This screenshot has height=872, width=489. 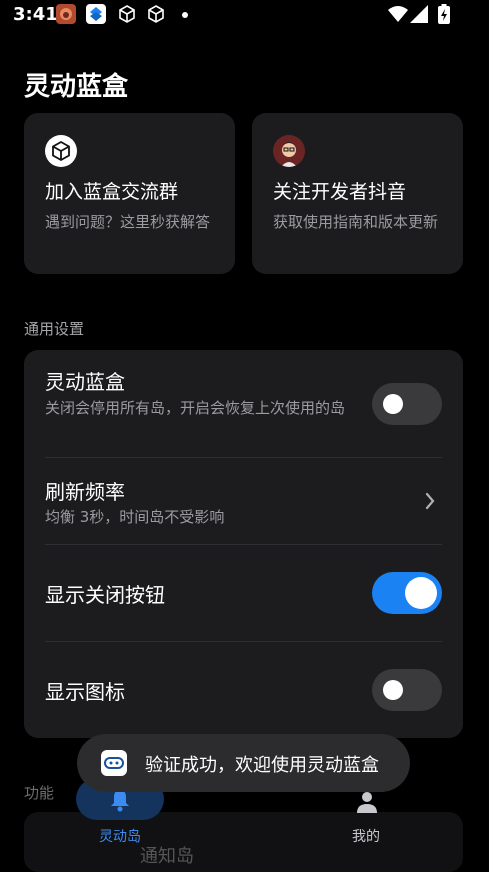 I want to click on status-time: 3:41, so click(x=35, y=14).